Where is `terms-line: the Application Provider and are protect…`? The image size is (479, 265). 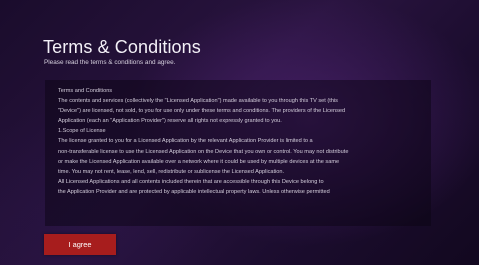 terms-line: the Application Provider and are protect… is located at coordinates (194, 191).